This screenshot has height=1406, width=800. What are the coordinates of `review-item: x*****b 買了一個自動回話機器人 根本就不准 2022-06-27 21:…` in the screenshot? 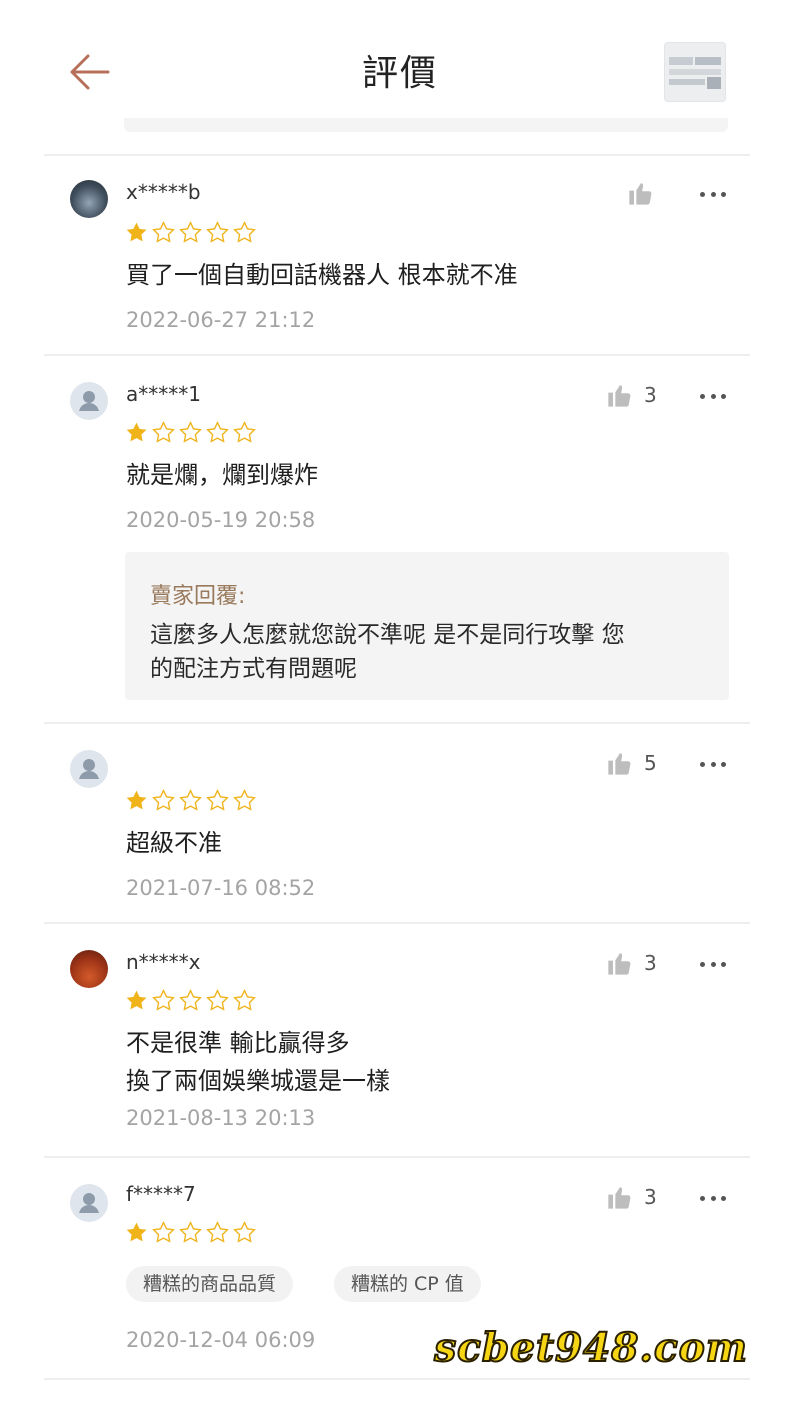 It's located at (400, 255).